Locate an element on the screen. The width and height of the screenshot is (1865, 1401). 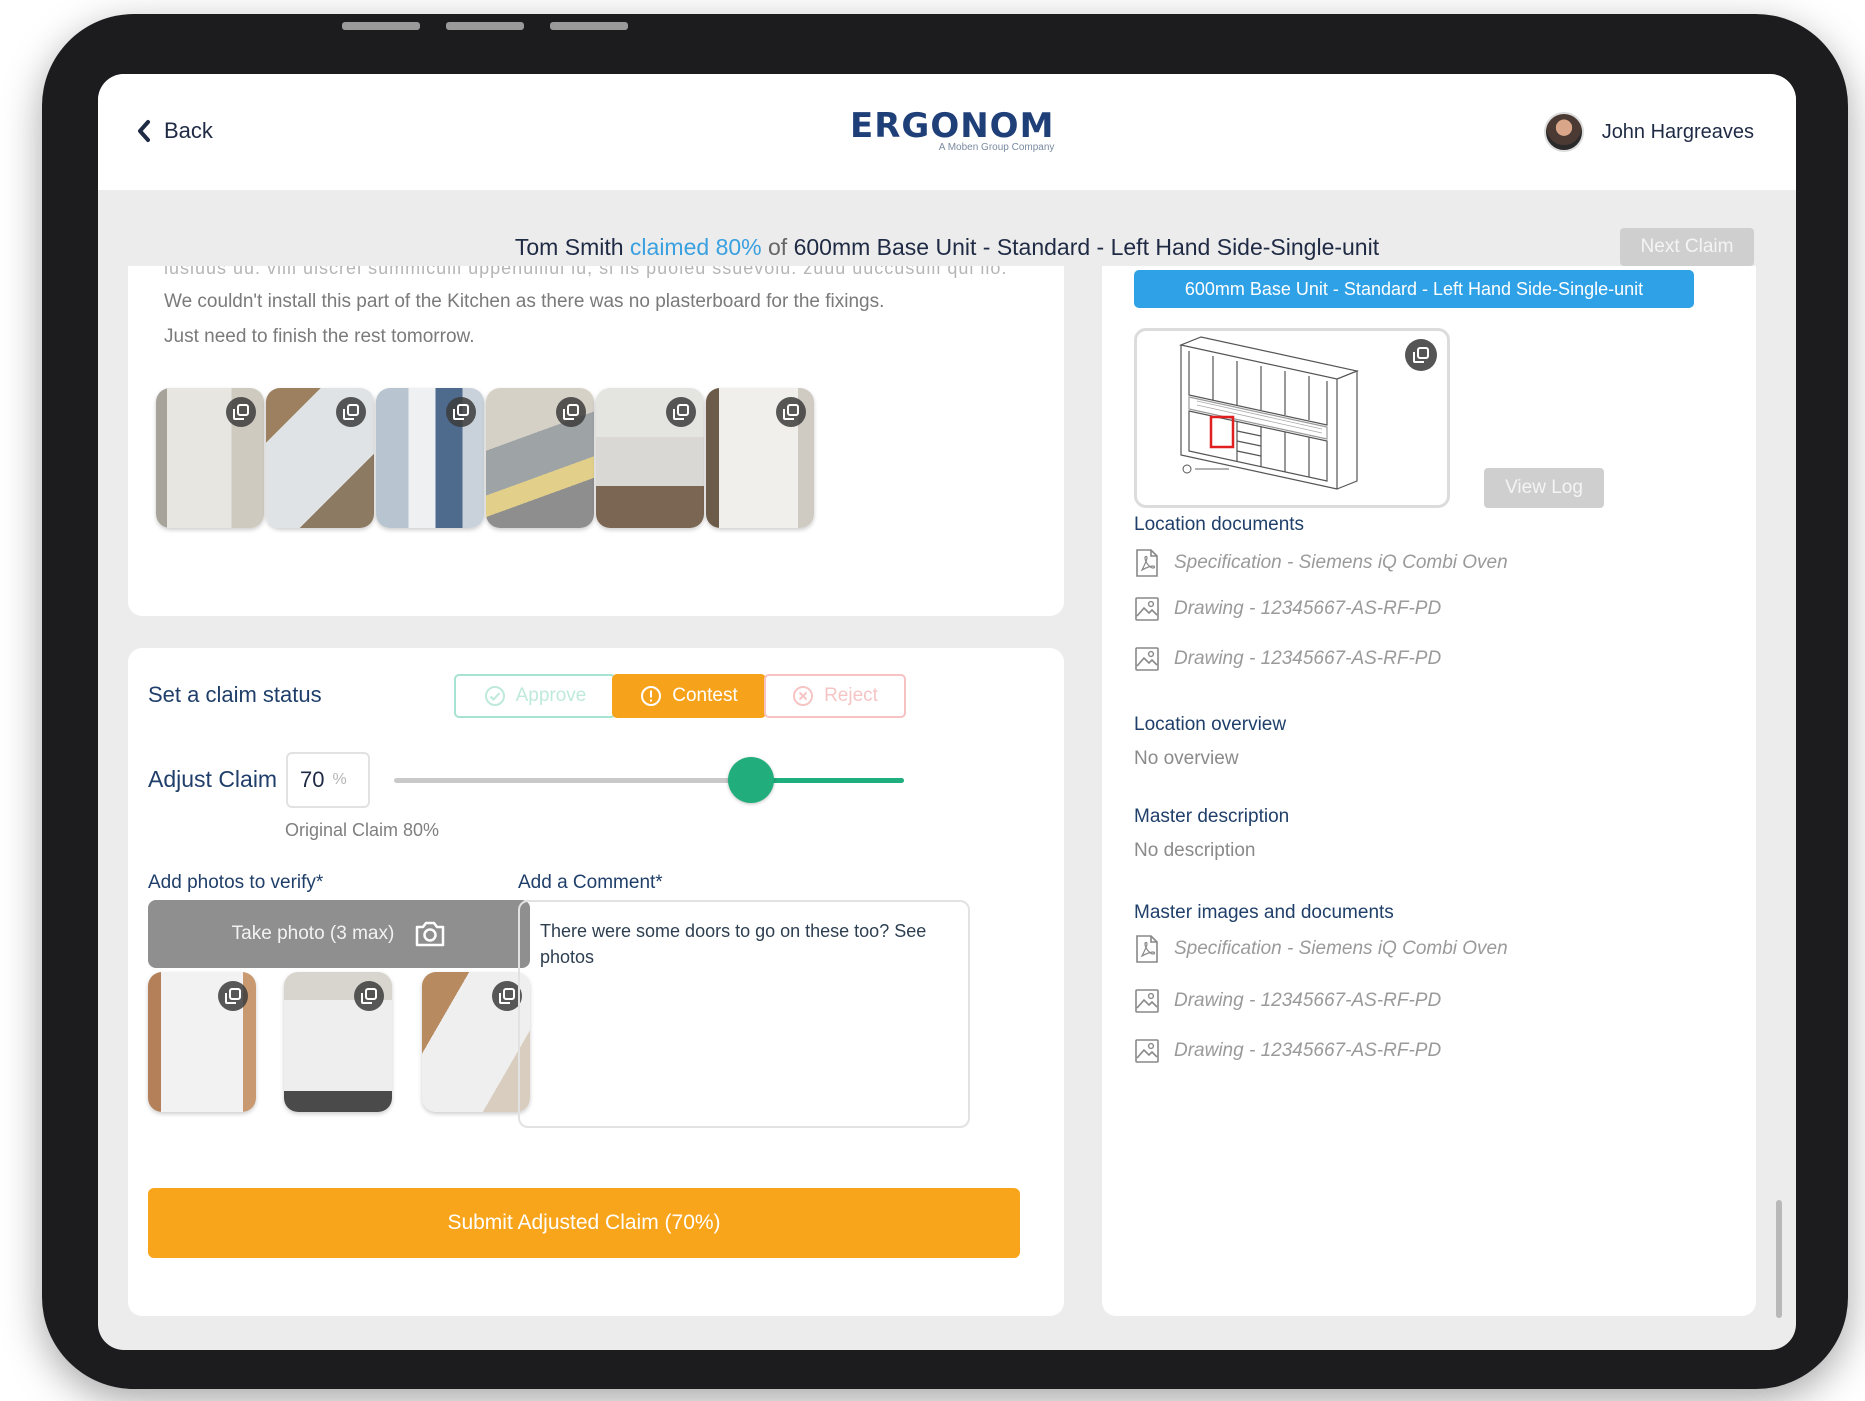
take-photo-label: Take photo (3 max) is located at coordinates (313, 933).